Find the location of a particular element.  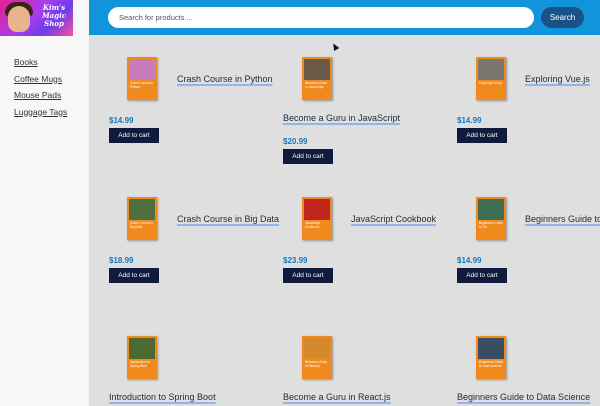

product-title-link: Become a Guru in React.js is located at coordinates (337, 397).